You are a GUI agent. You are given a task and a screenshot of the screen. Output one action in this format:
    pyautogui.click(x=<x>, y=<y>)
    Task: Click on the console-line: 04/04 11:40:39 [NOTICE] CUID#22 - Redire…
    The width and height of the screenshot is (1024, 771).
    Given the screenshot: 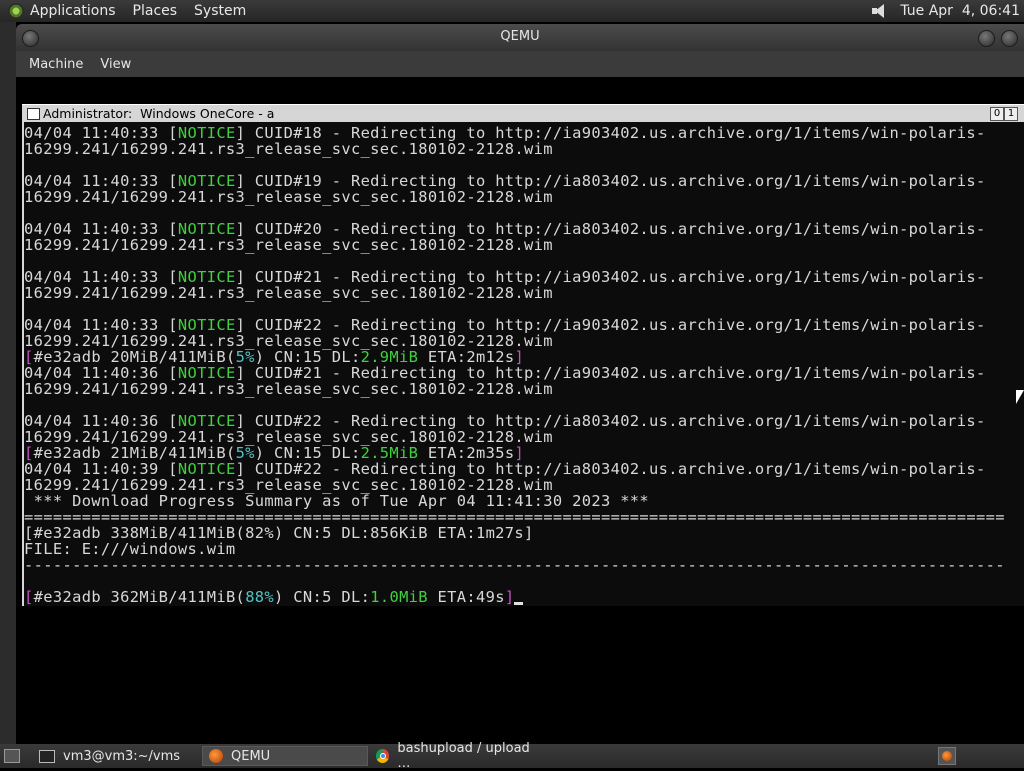 What is the action you would take?
    pyautogui.click(x=514, y=469)
    